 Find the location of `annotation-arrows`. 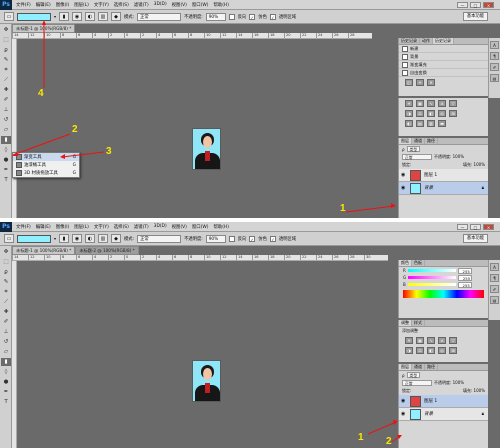

annotation-arrows is located at coordinates (384, 431).